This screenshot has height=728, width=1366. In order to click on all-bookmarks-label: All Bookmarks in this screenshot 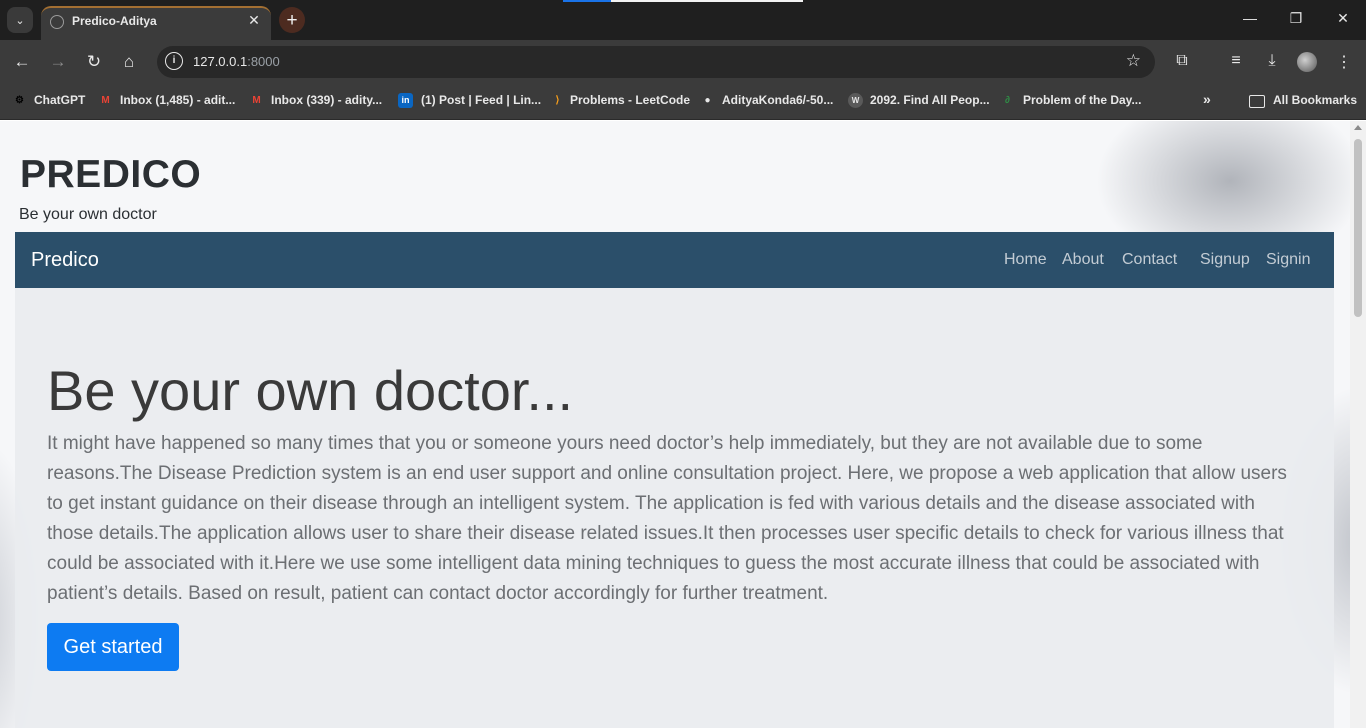, I will do `click(1315, 100)`.